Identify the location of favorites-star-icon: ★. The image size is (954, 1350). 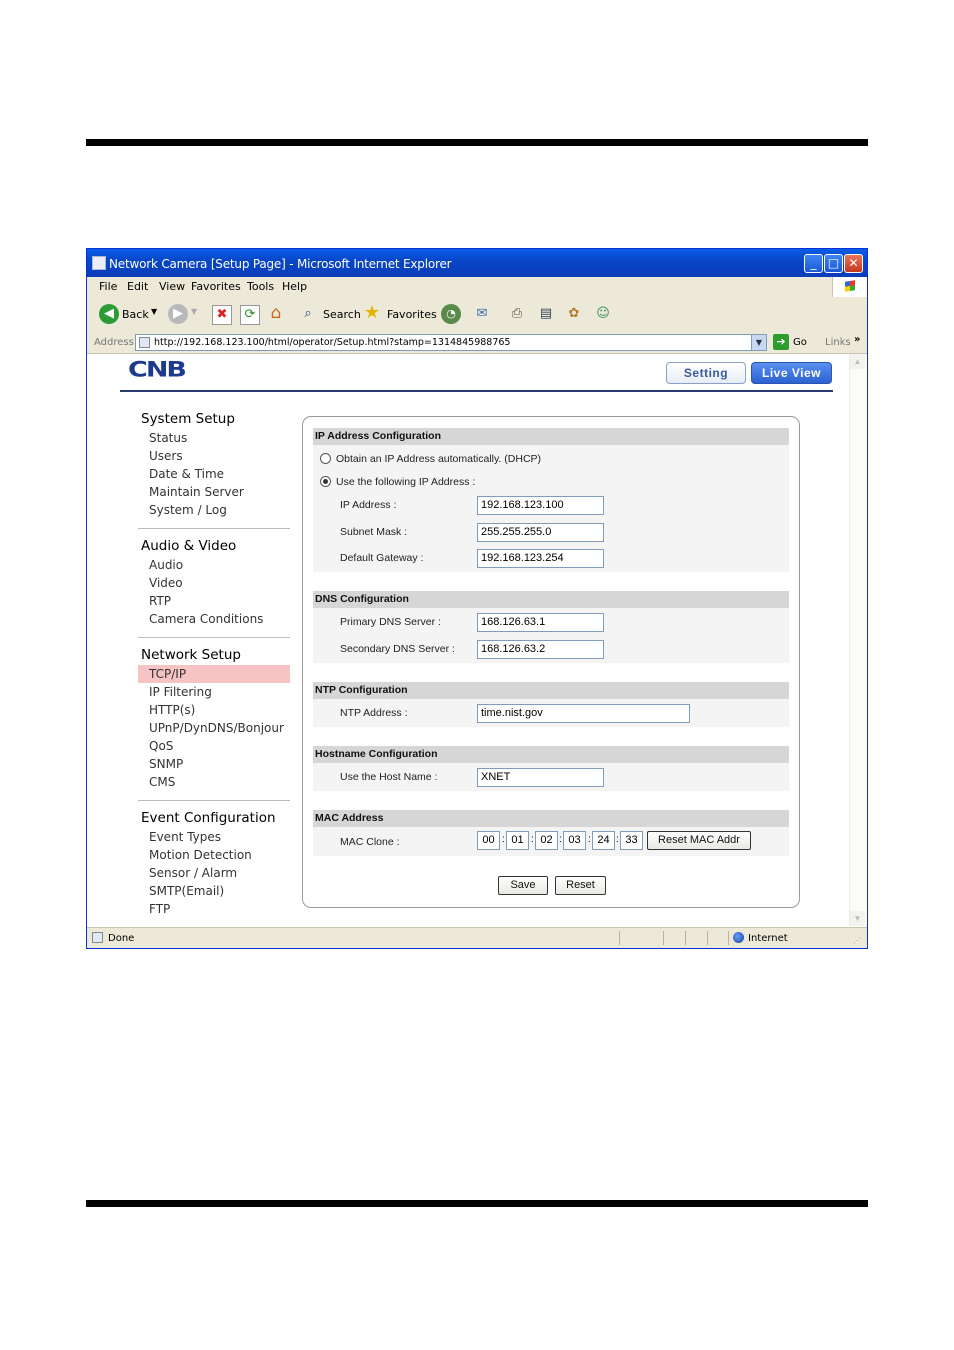
(372, 313).